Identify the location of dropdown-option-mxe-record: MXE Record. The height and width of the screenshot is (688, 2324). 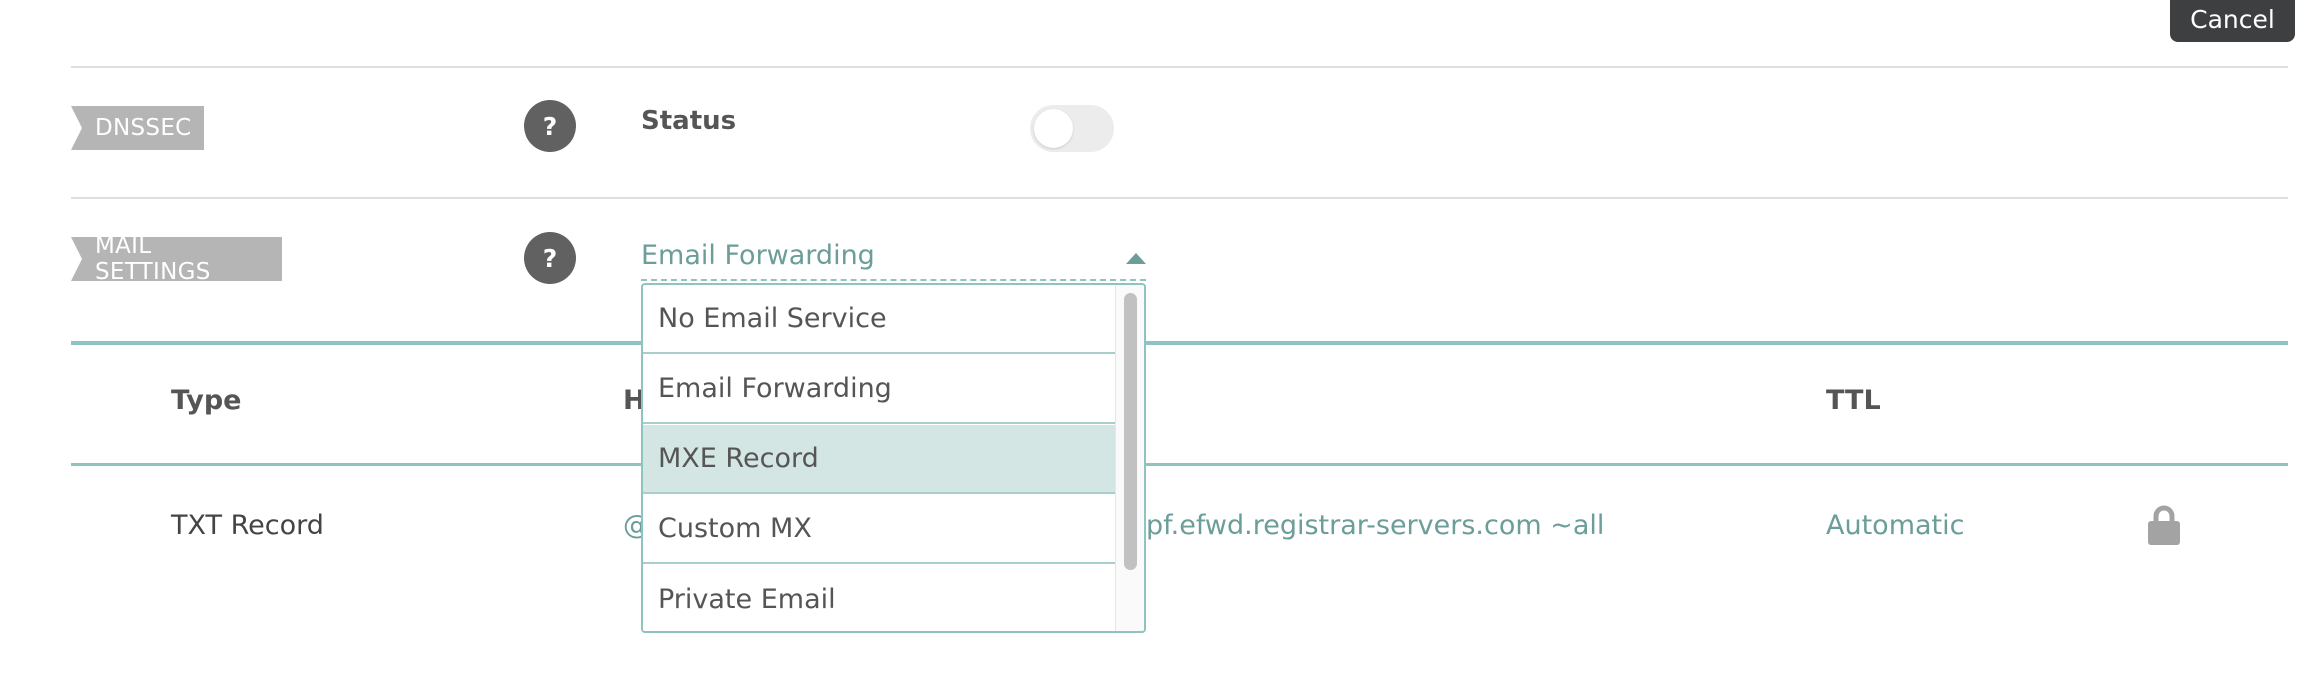
(880, 459).